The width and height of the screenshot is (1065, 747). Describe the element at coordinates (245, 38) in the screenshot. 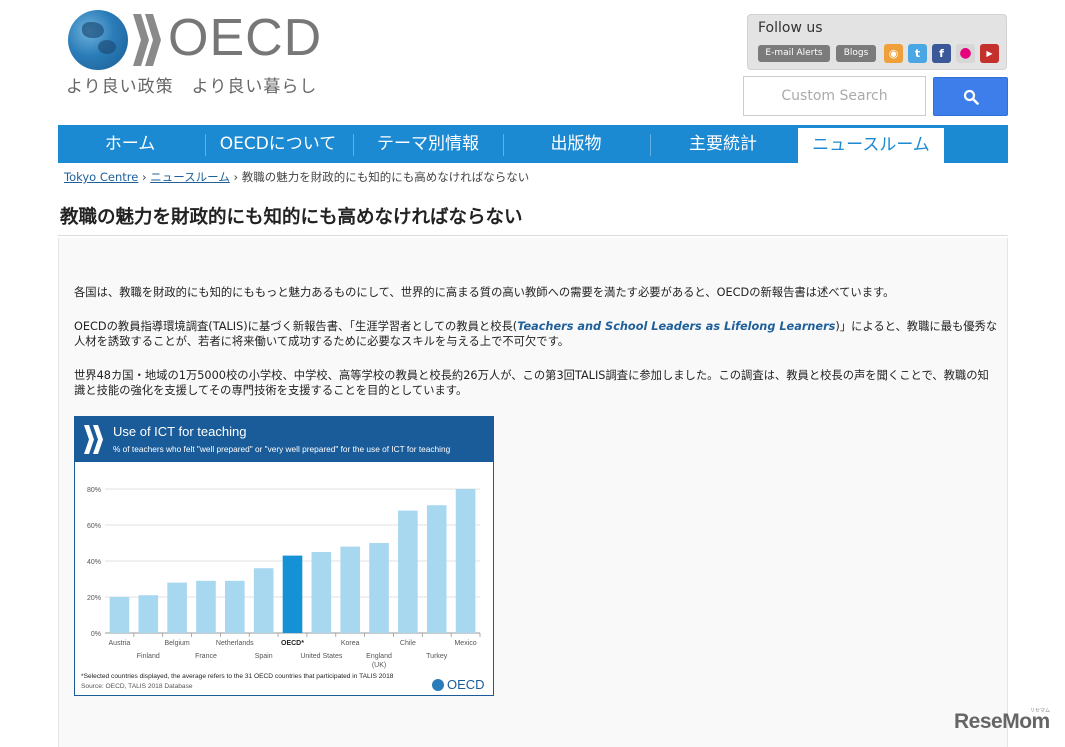

I see `oecd-logo-text: OECD` at that location.